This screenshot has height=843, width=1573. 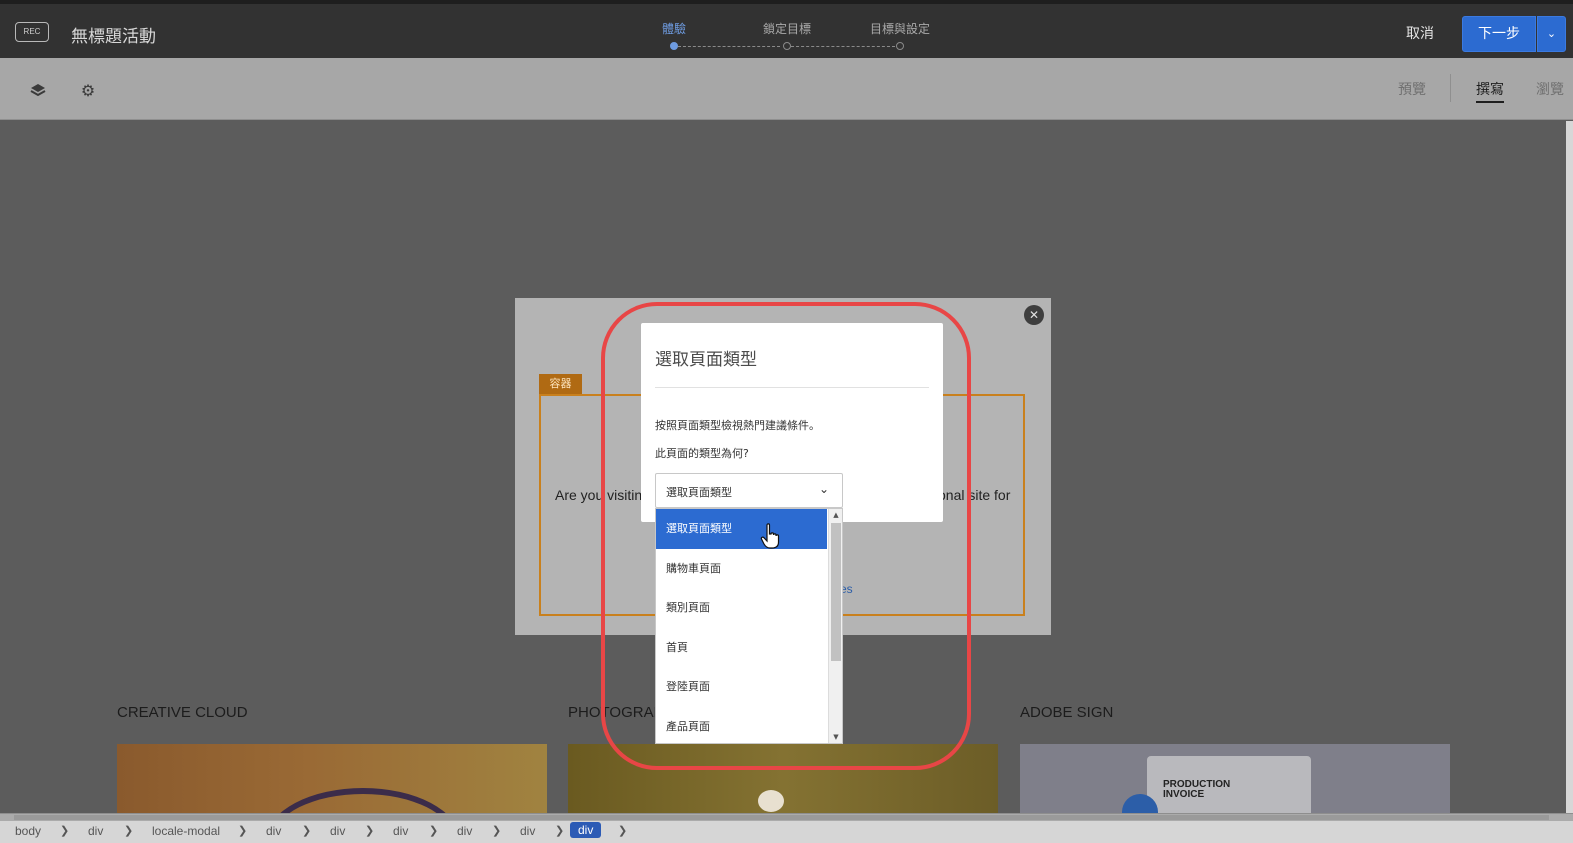 What do you see at coordinates (741, 529) in the screenshot?
I see `option-select-page-type: 選取頁面類型` at bounding box center [741, 529].